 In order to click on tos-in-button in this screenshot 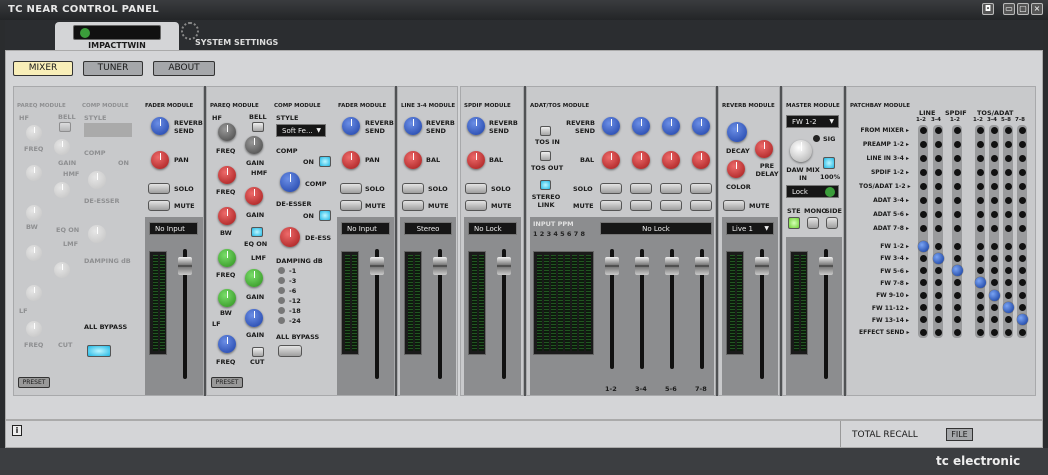, I will do `click(545, 131)`.